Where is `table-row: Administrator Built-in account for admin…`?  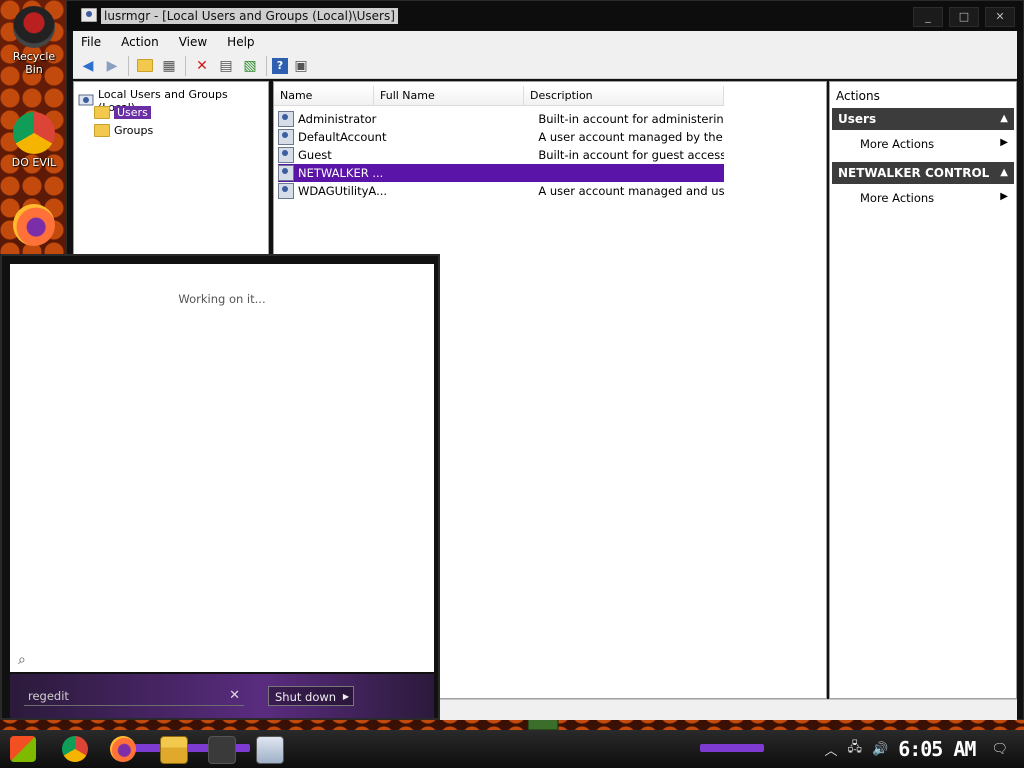
table-row: Administrator Built-in account for admin… is located at coordinates (501, 119).